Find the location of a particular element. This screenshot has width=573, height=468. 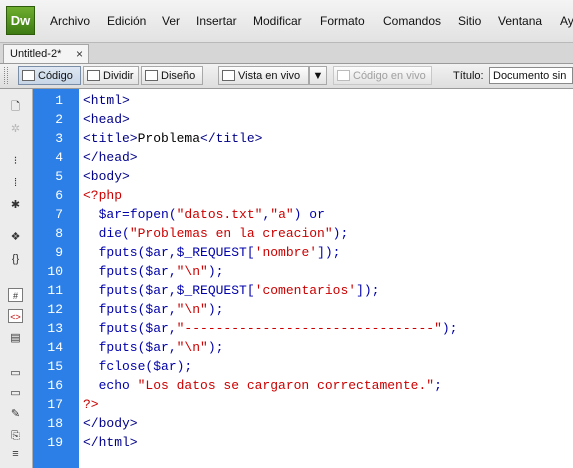

line-number: 8 is located at coordinates (59, 233).